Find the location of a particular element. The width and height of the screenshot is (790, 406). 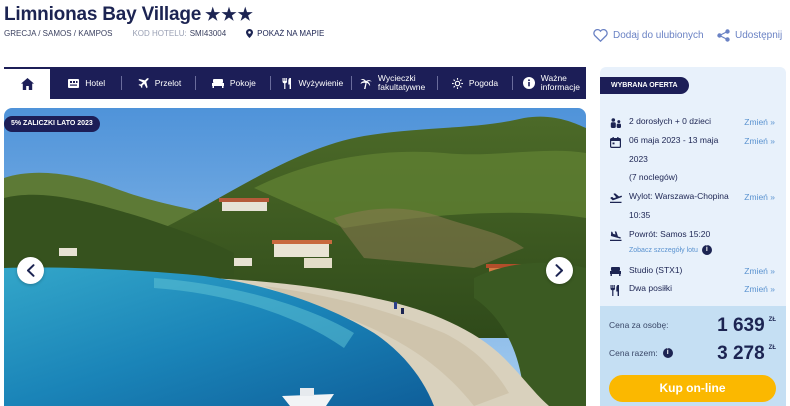

change-board-link: Zmień » is located at coordinates (759, 289).